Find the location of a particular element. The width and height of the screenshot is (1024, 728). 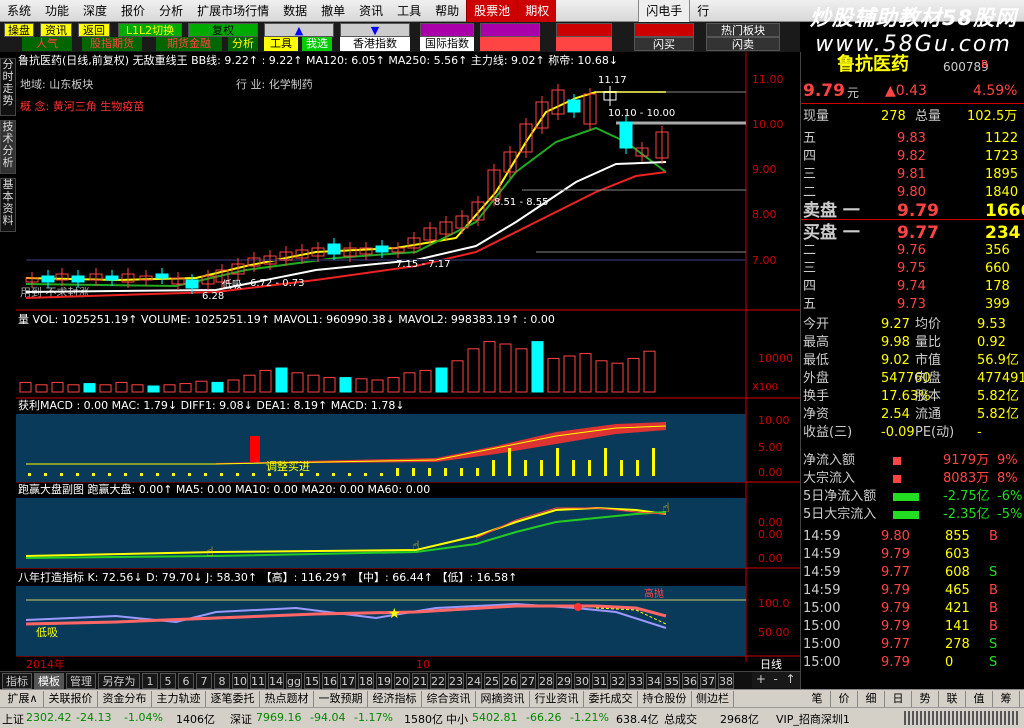

bottom-tab-30: 32 is located at coordinates (618, 681).